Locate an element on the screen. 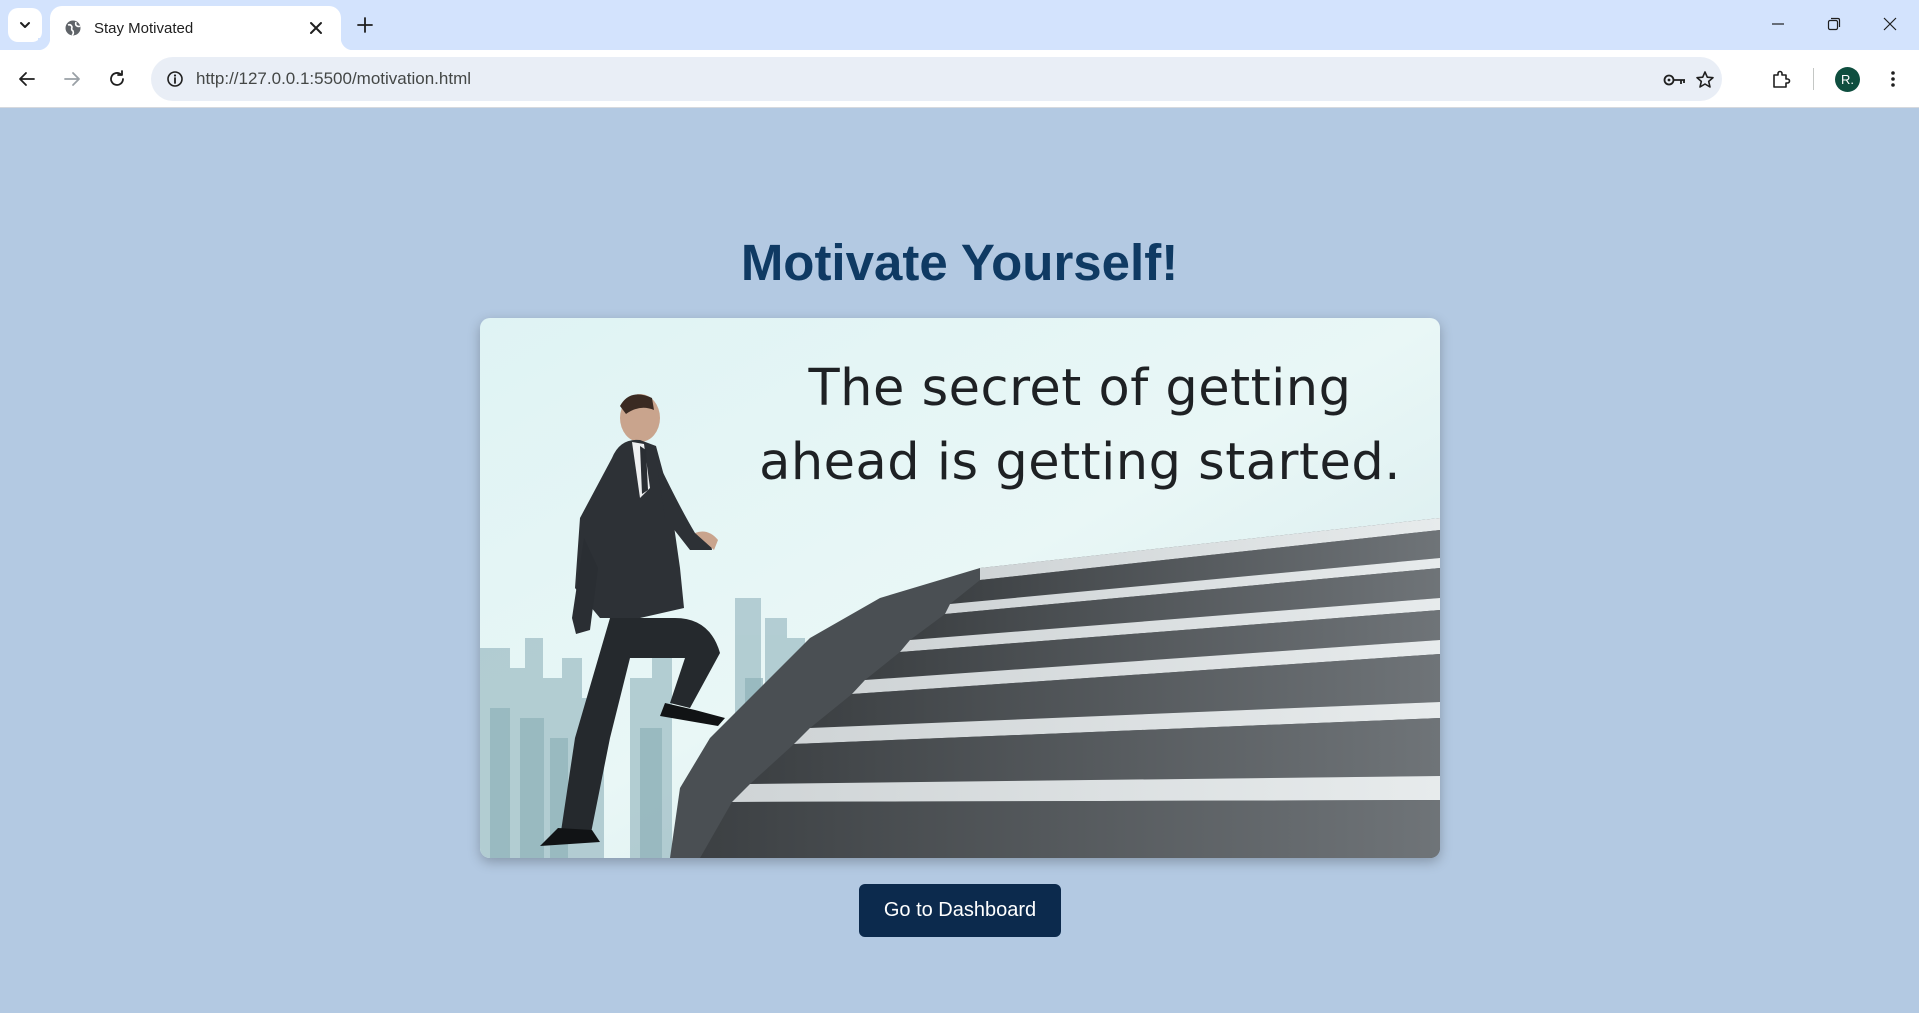 This screenshot has height=1013, width=1919. new-tab-button is located at coordinates (365, 25).